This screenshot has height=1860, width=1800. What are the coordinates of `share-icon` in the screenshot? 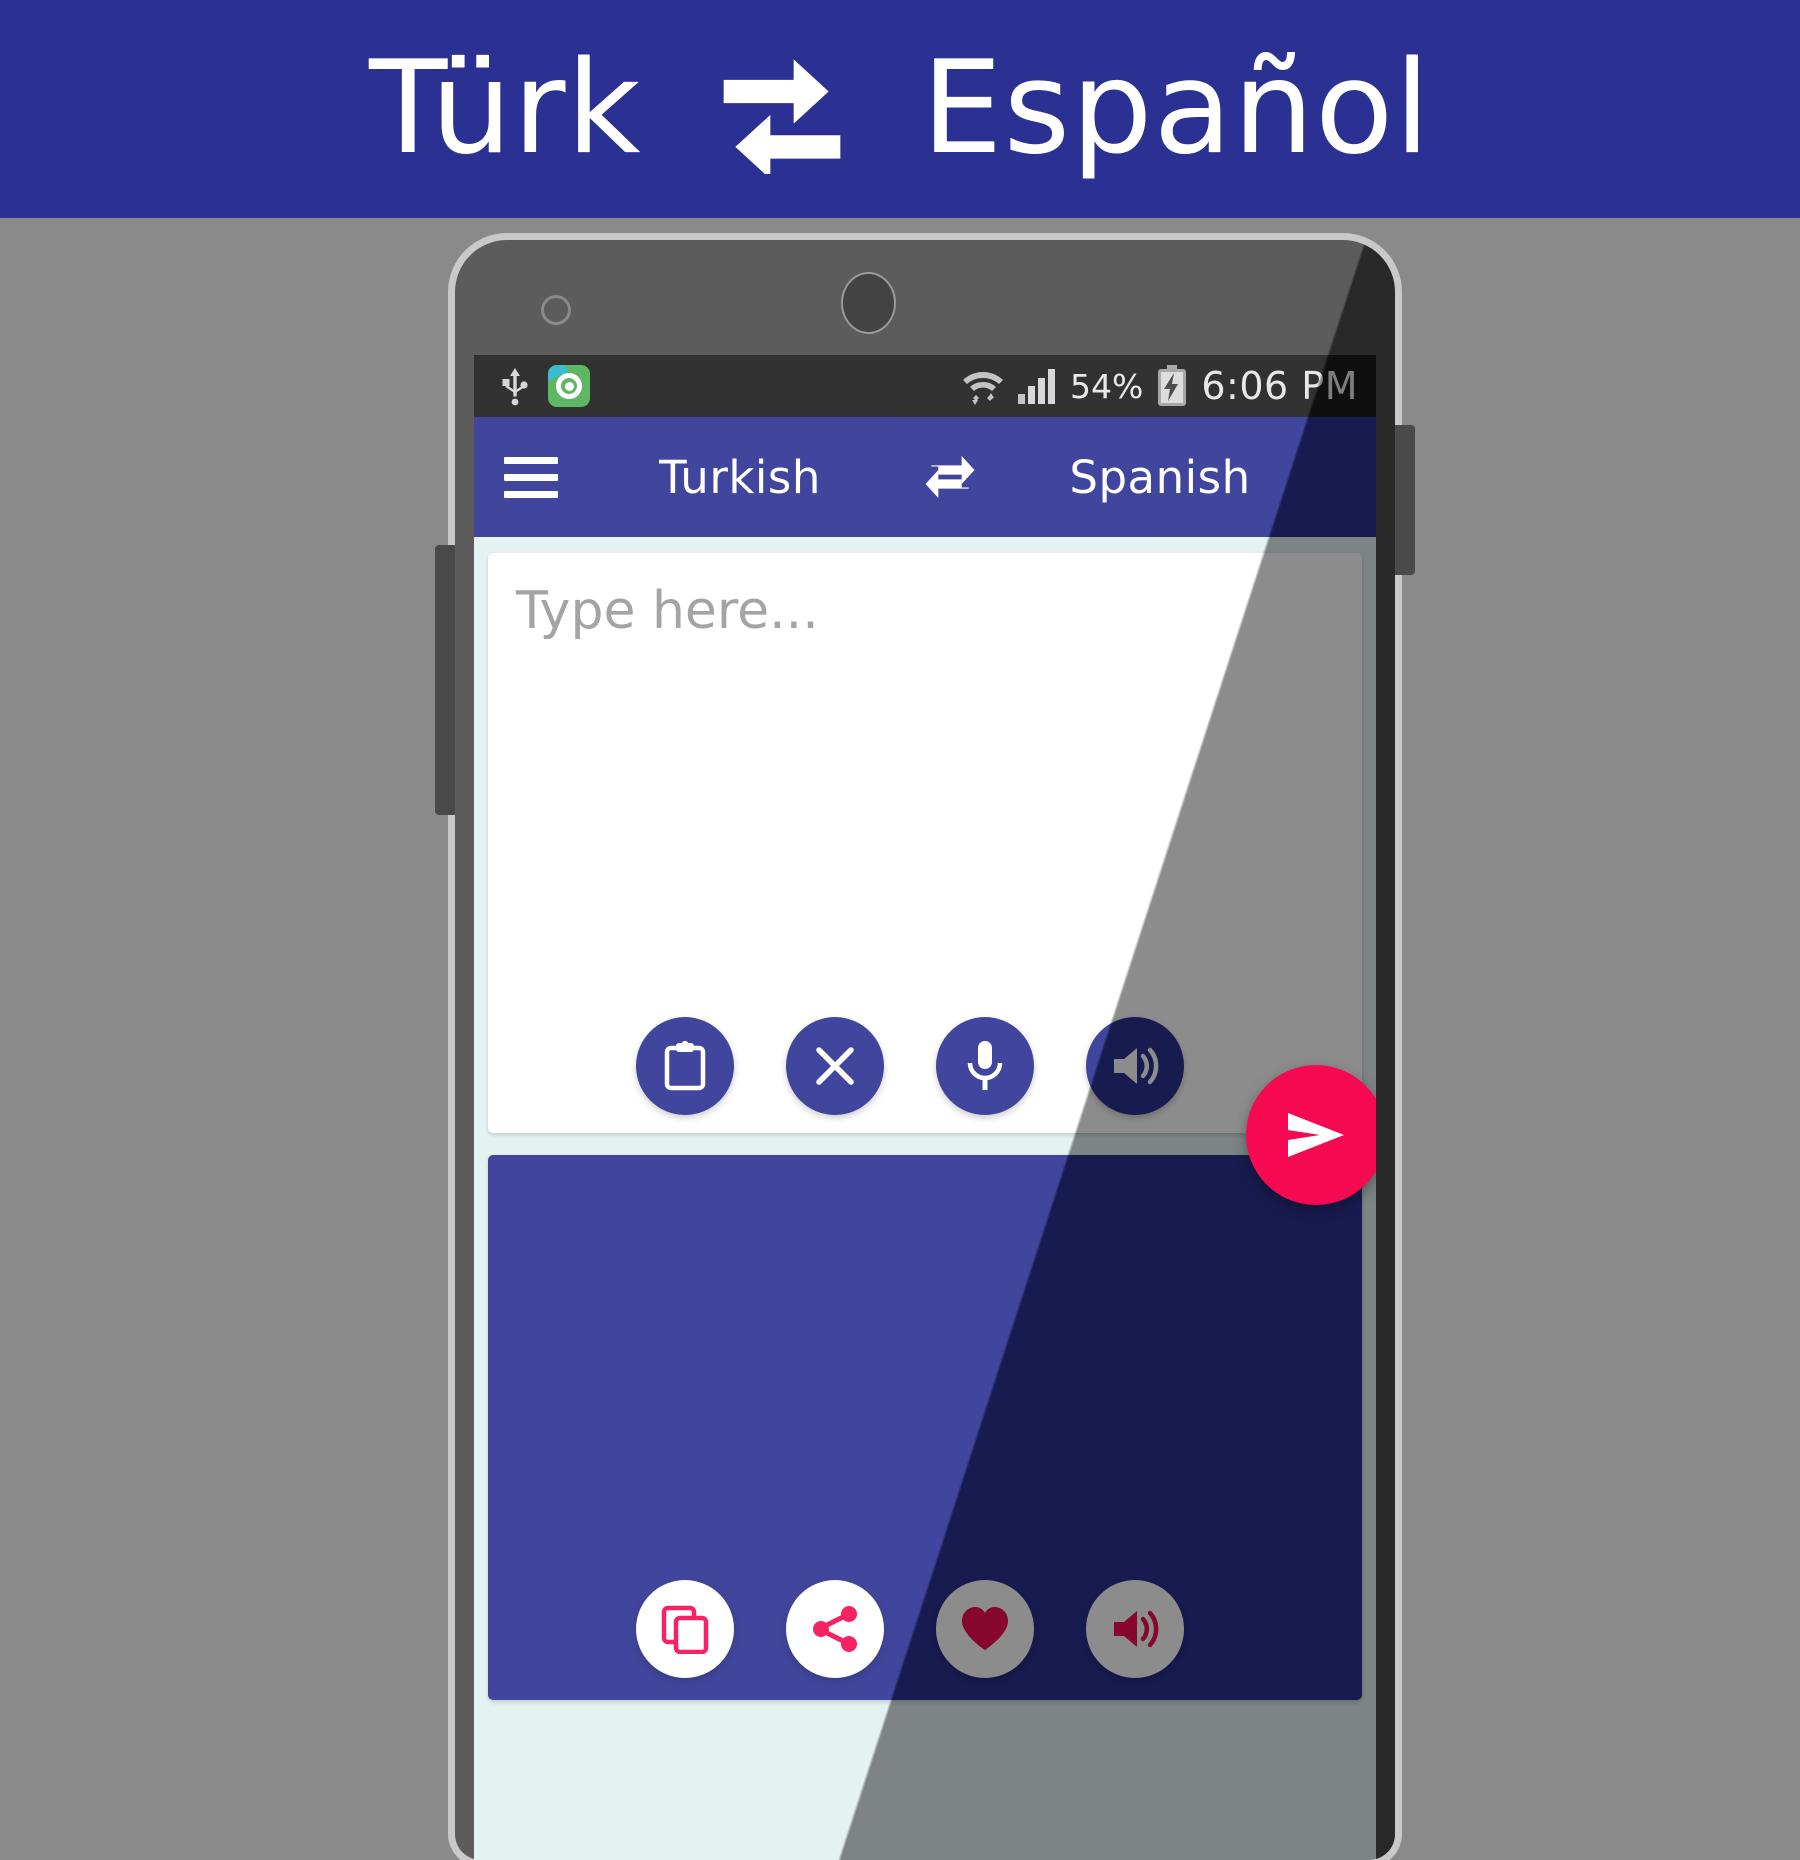 It's located at (835, 1629).